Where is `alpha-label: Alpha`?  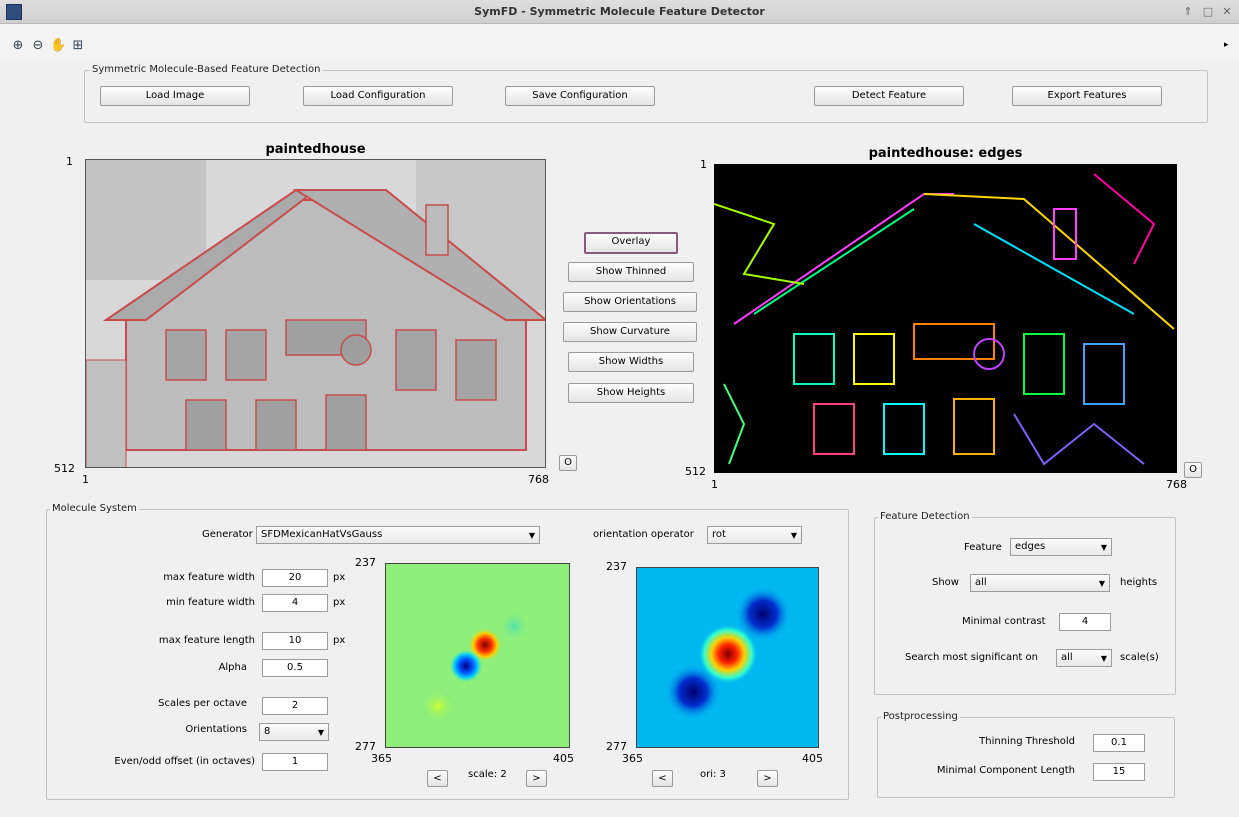 alpha-label: Alpha is located at coordinates (232, 667).